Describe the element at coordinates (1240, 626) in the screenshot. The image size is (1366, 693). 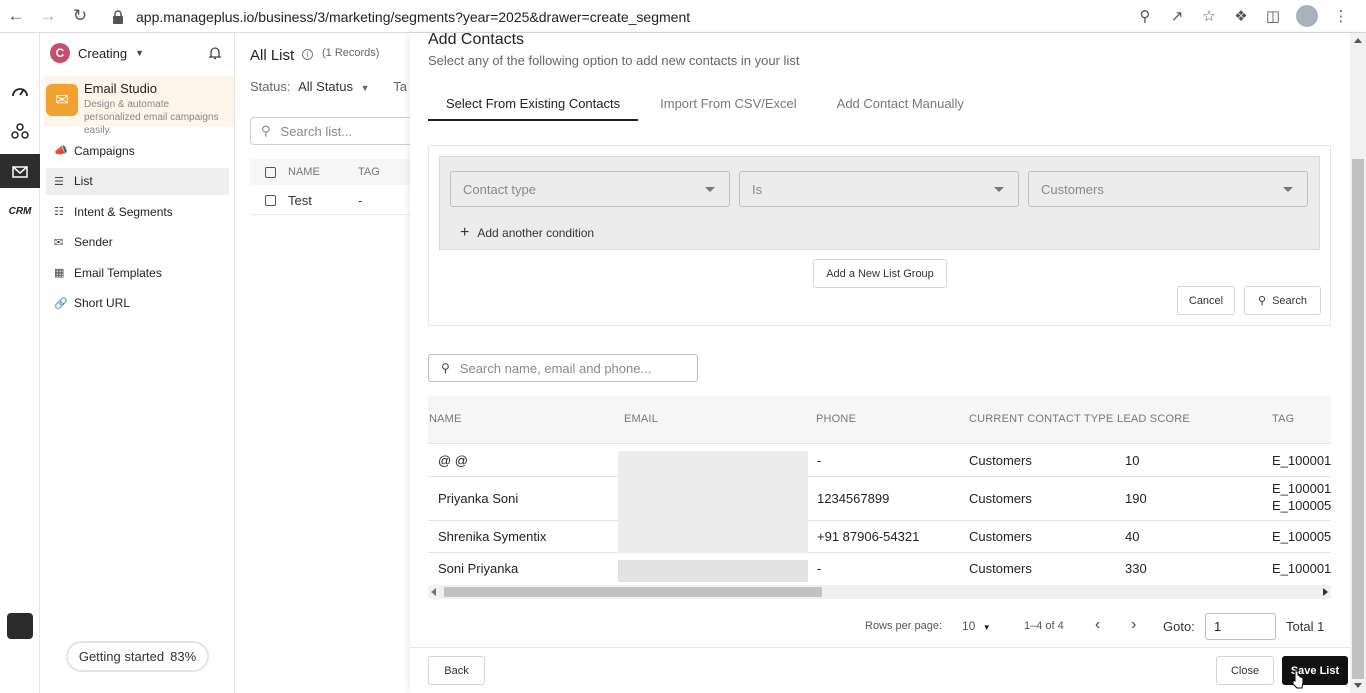
I see `goto-page-input` at that location.